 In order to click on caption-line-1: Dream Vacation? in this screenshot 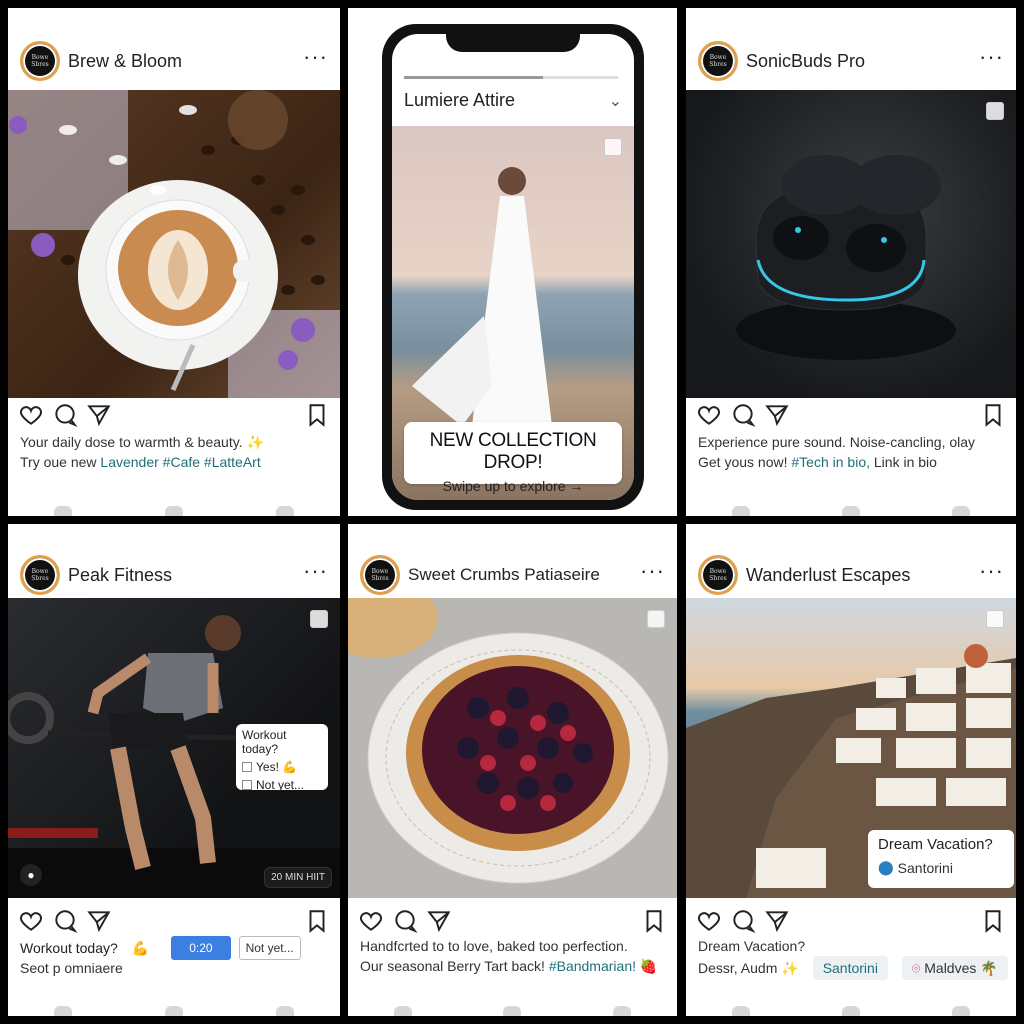, I will do `click(752, 946)`.